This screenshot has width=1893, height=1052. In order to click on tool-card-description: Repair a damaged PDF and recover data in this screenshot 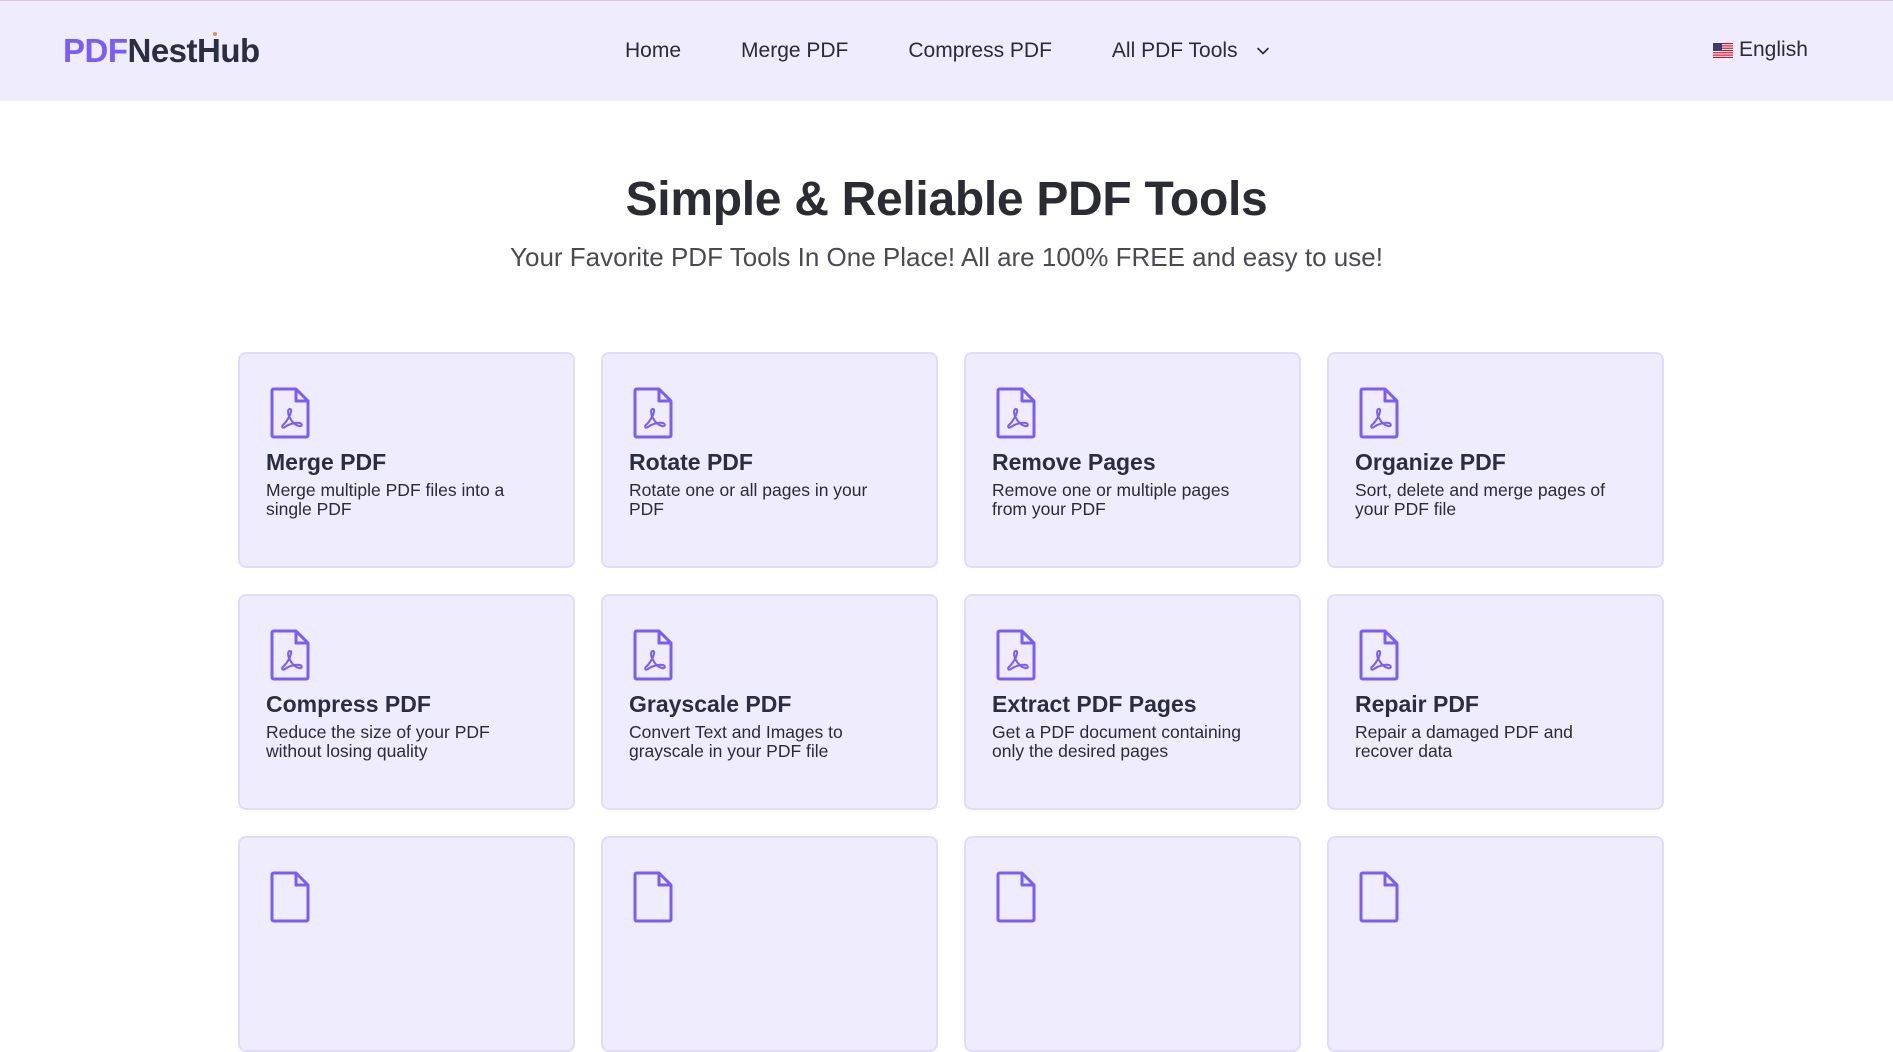, I will do `click(1464, 741)`.